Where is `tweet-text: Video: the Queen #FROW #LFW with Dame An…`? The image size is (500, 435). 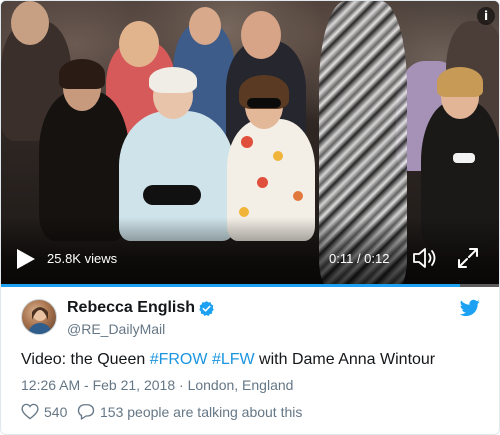 tweet-text: Video: the Queen #FROW #LFW with Dame An… is located at coordinates (228, 360).